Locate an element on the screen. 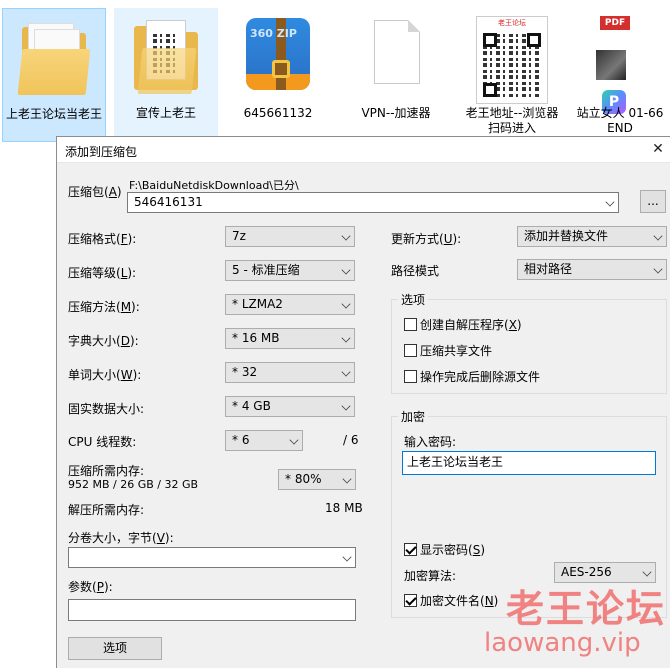  decompress-memory-label: 解压所需内存: is located at coordinates (106, 510).